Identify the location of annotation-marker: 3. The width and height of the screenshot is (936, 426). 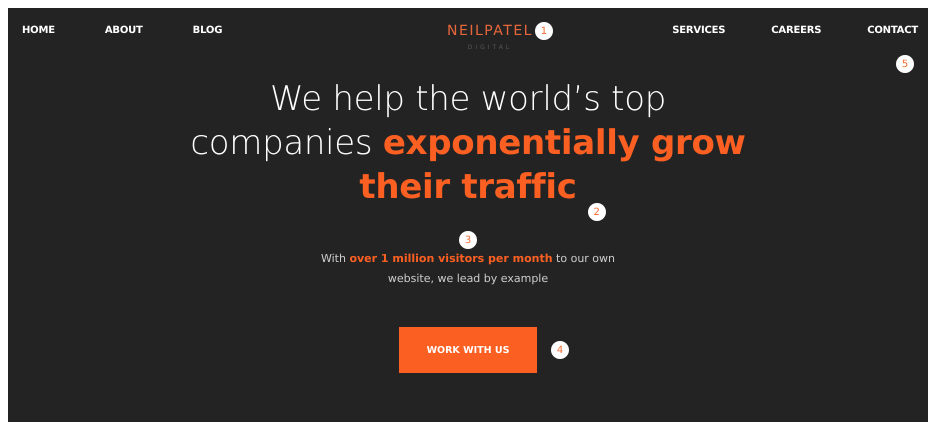
(468, 240).